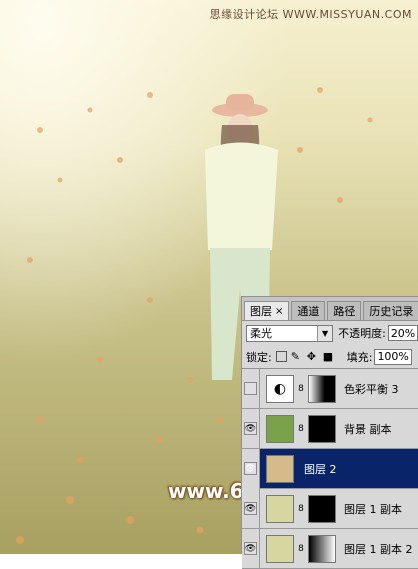  I want to click on eye-hidden-icon, so click(250, 388).